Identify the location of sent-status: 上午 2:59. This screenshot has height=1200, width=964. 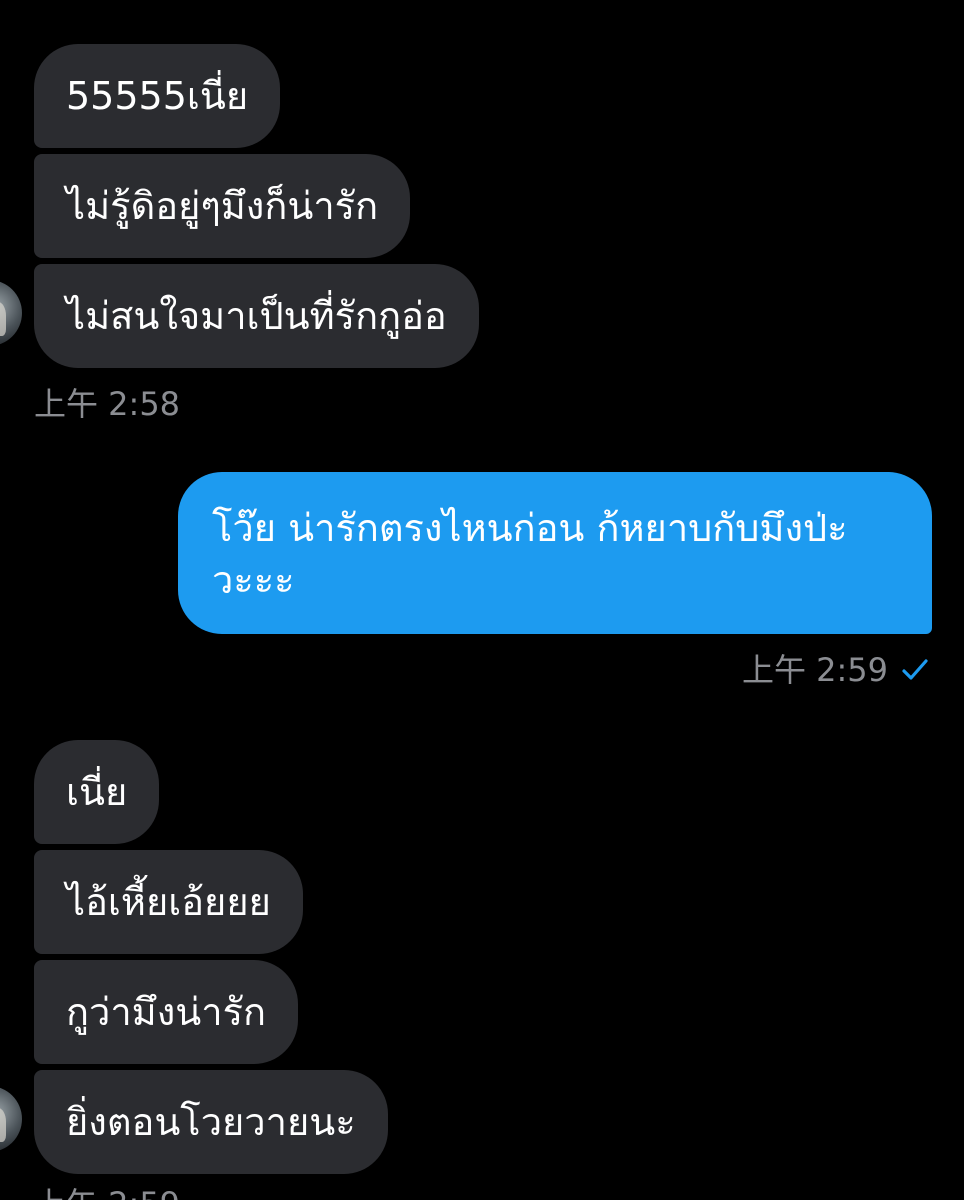
(836, 670).